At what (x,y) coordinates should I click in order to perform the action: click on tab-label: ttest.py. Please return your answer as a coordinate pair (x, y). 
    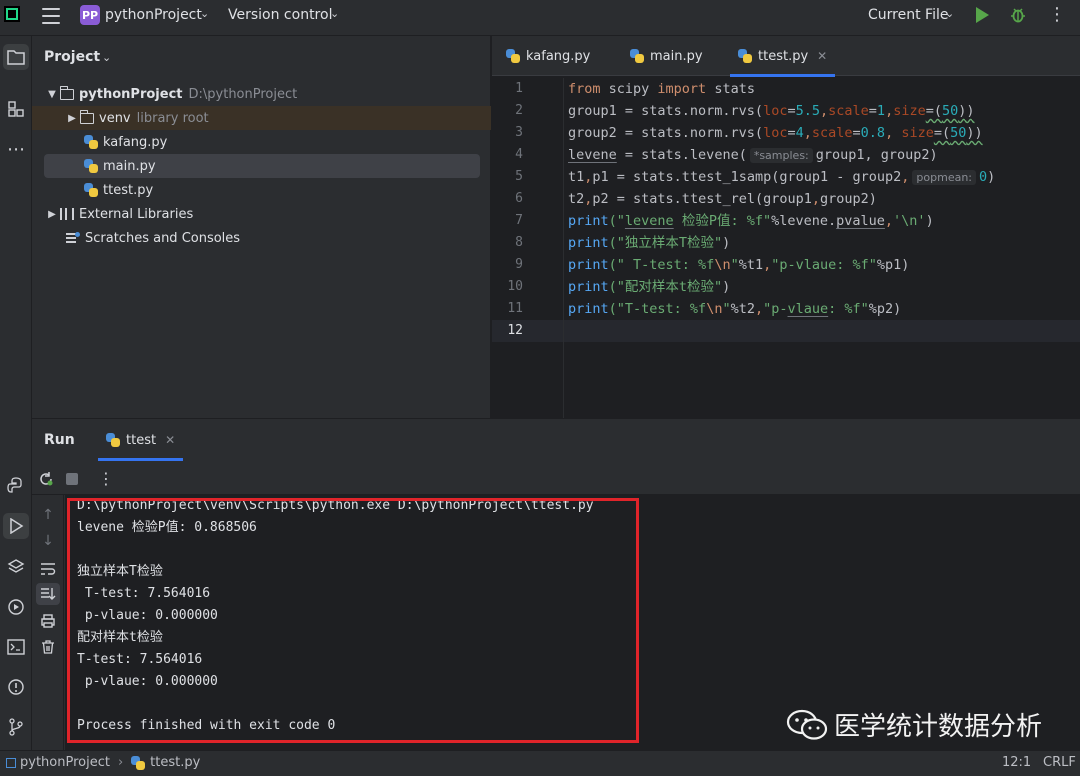
    Looking at the image, I should click on (783, 56).